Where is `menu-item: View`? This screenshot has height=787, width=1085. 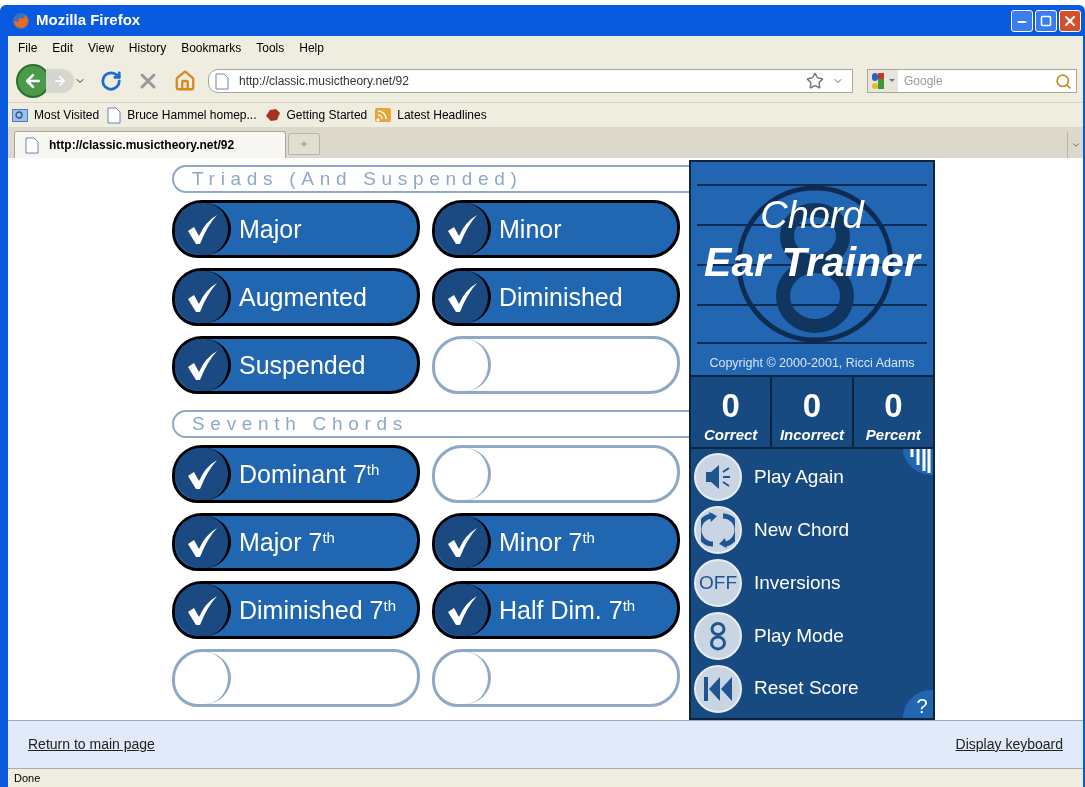 menu-item: View is located at coordinates (101, 48).